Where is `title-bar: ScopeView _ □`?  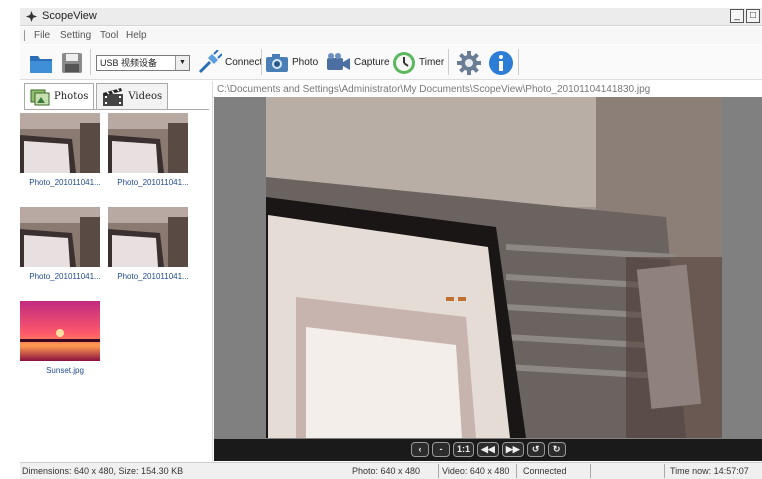
title-bar: ScopeView _ □ is located at coordinates (391, 17).